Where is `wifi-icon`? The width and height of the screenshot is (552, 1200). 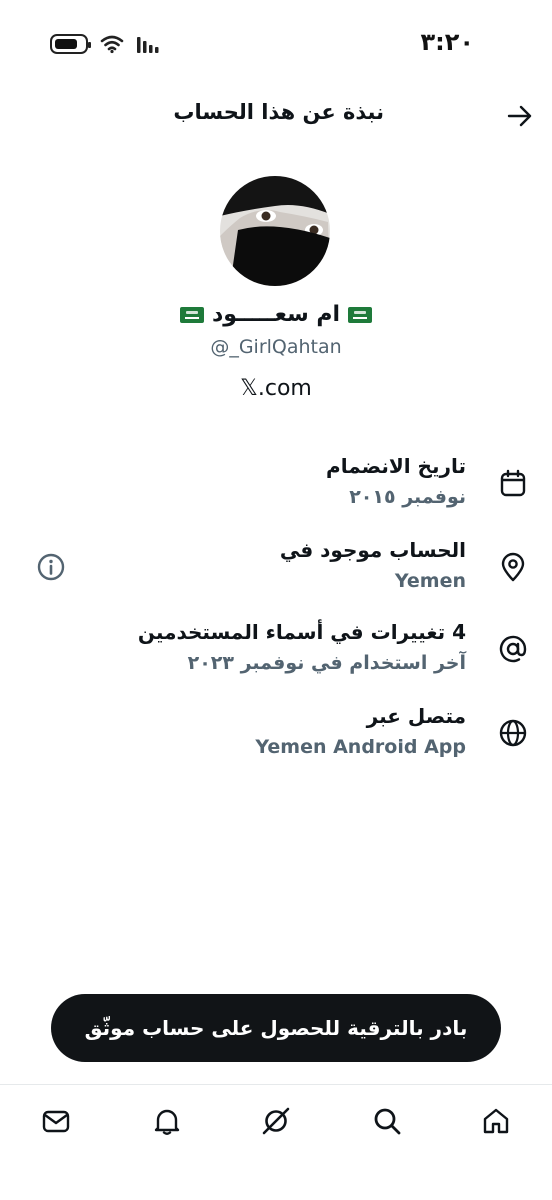 wifi-icon is located at coordinates (112, 44).